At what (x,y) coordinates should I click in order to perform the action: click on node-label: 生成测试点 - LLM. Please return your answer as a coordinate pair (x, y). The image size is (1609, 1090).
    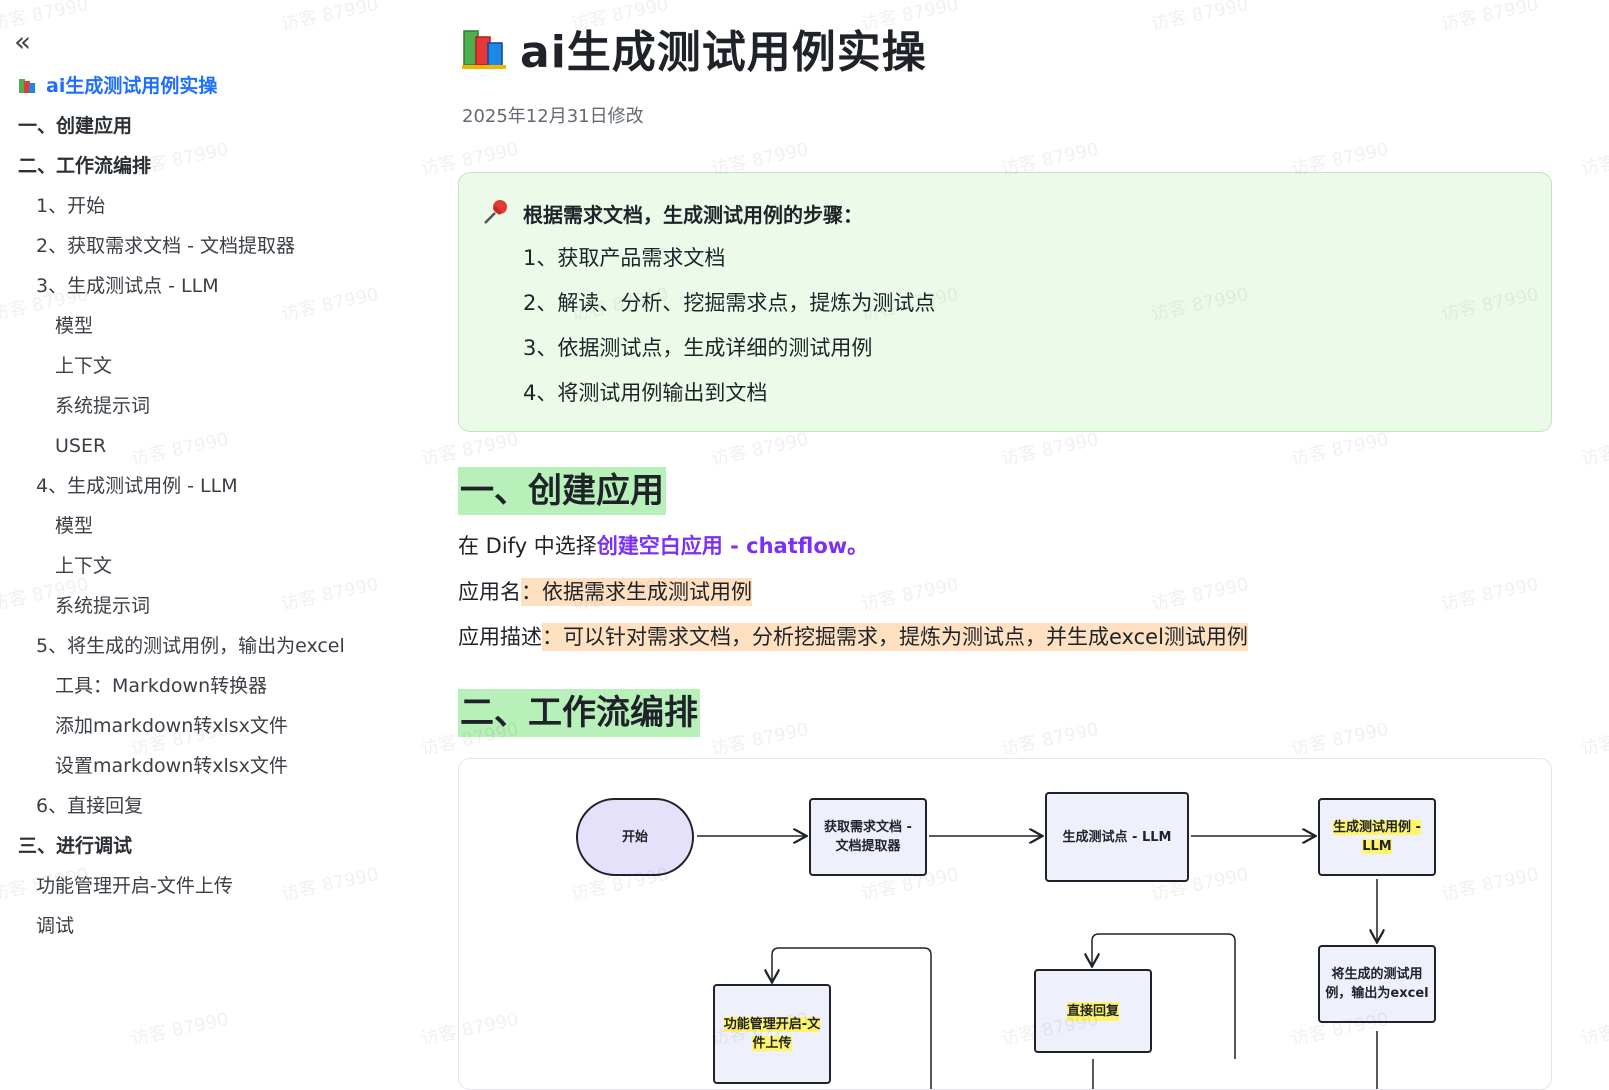
    Looking at the image, I should click on (1117, 837).